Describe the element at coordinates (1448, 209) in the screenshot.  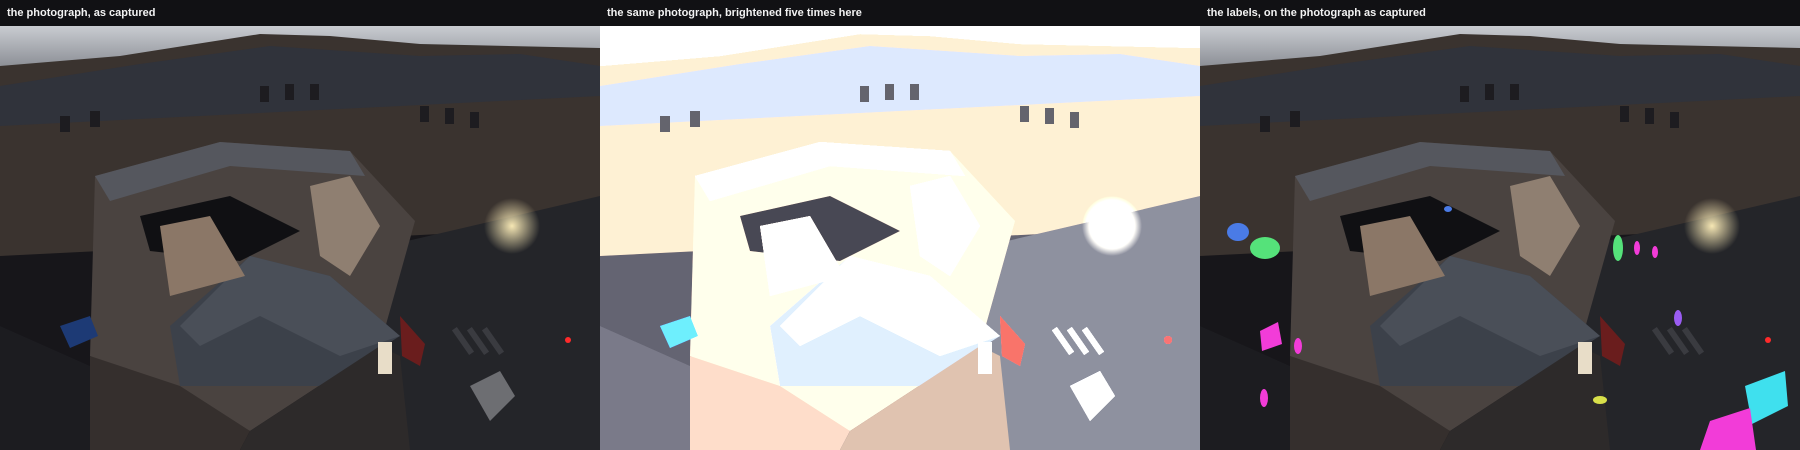
I see `label-blue-figure` at that location.